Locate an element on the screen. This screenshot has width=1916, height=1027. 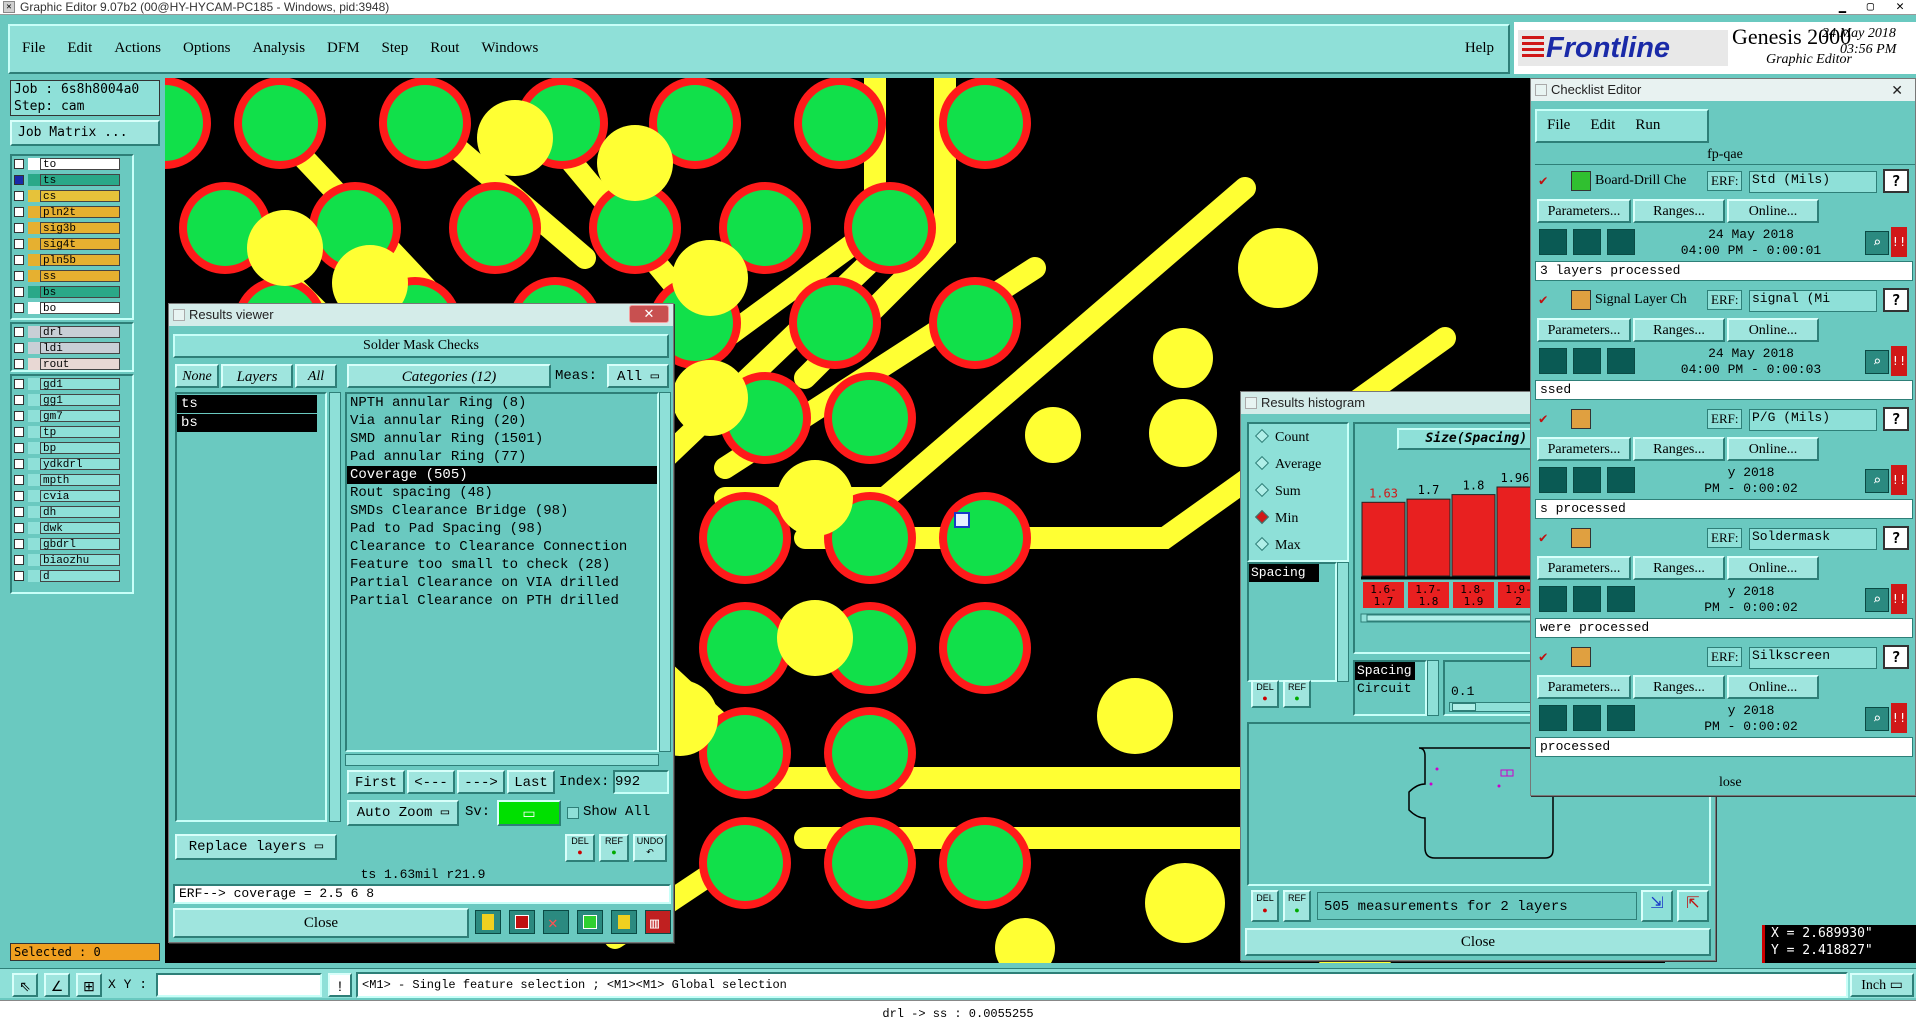
menu-dfm: DFM is located at coordinates (343, 48).